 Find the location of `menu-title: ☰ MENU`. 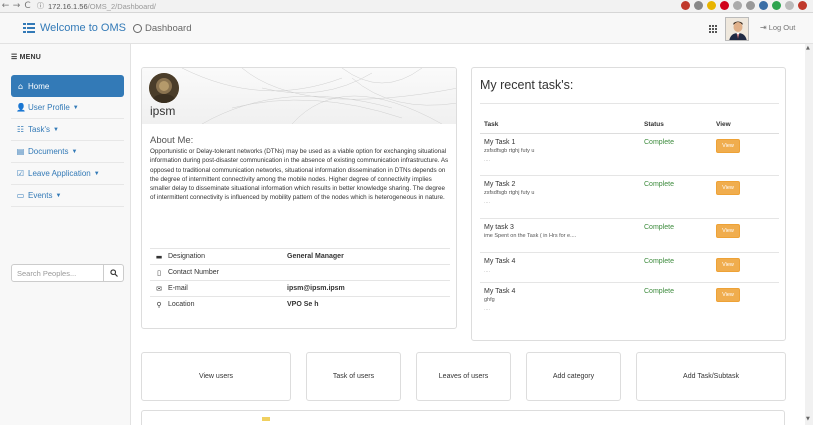

menu-title: ☰ MENU is located at coordinates (26, 57).